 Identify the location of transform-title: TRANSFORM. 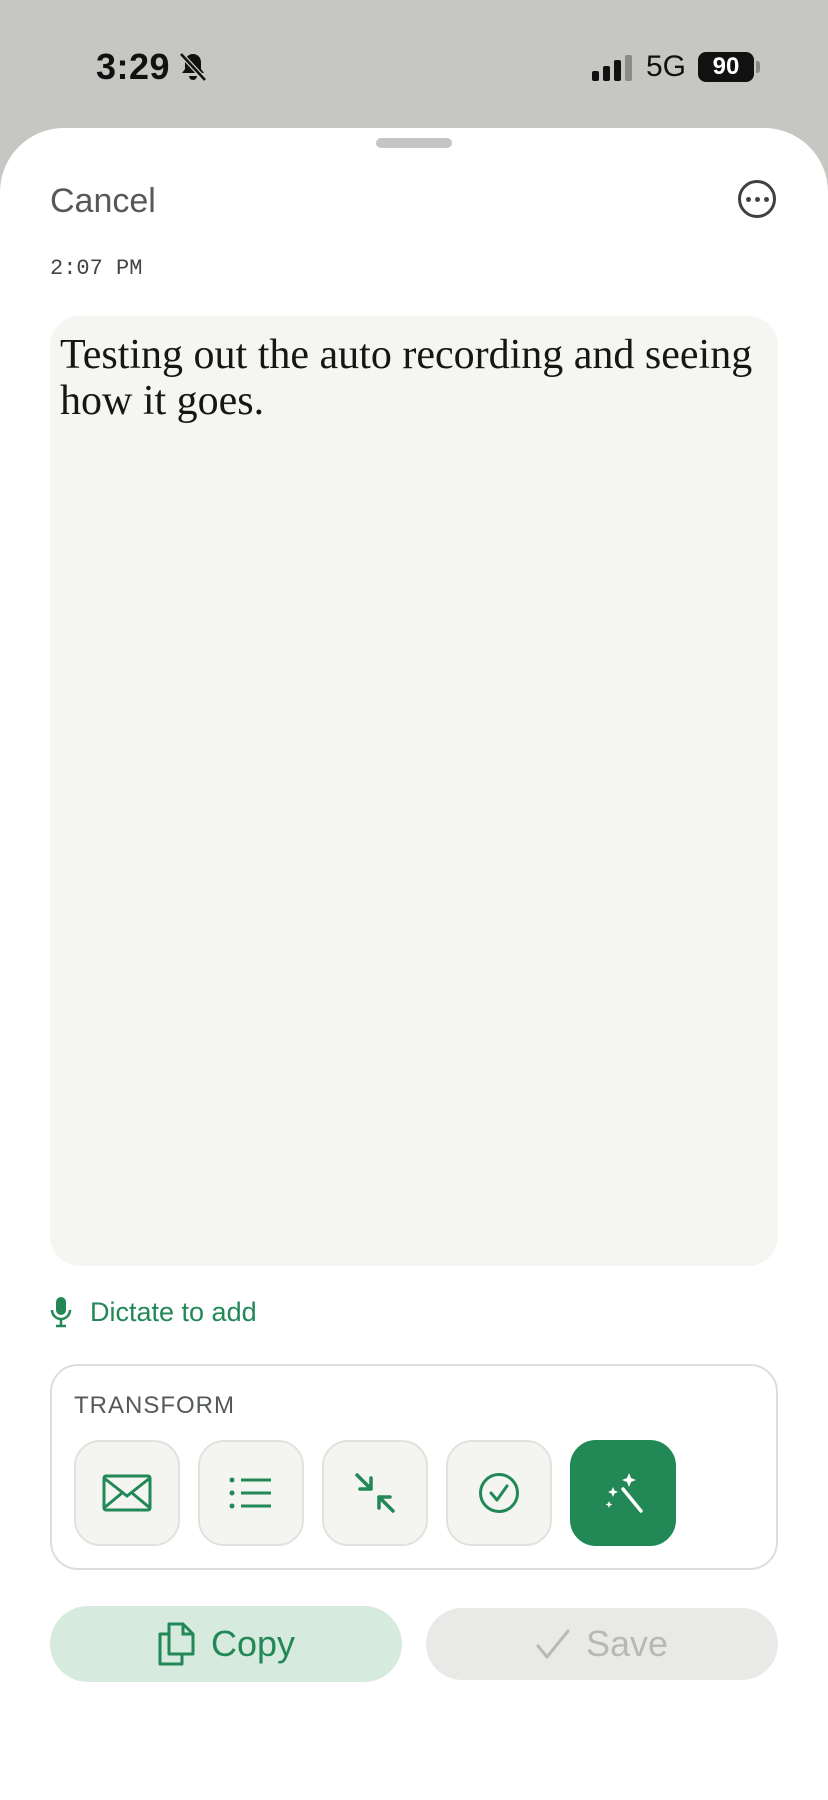
(154, 1405).